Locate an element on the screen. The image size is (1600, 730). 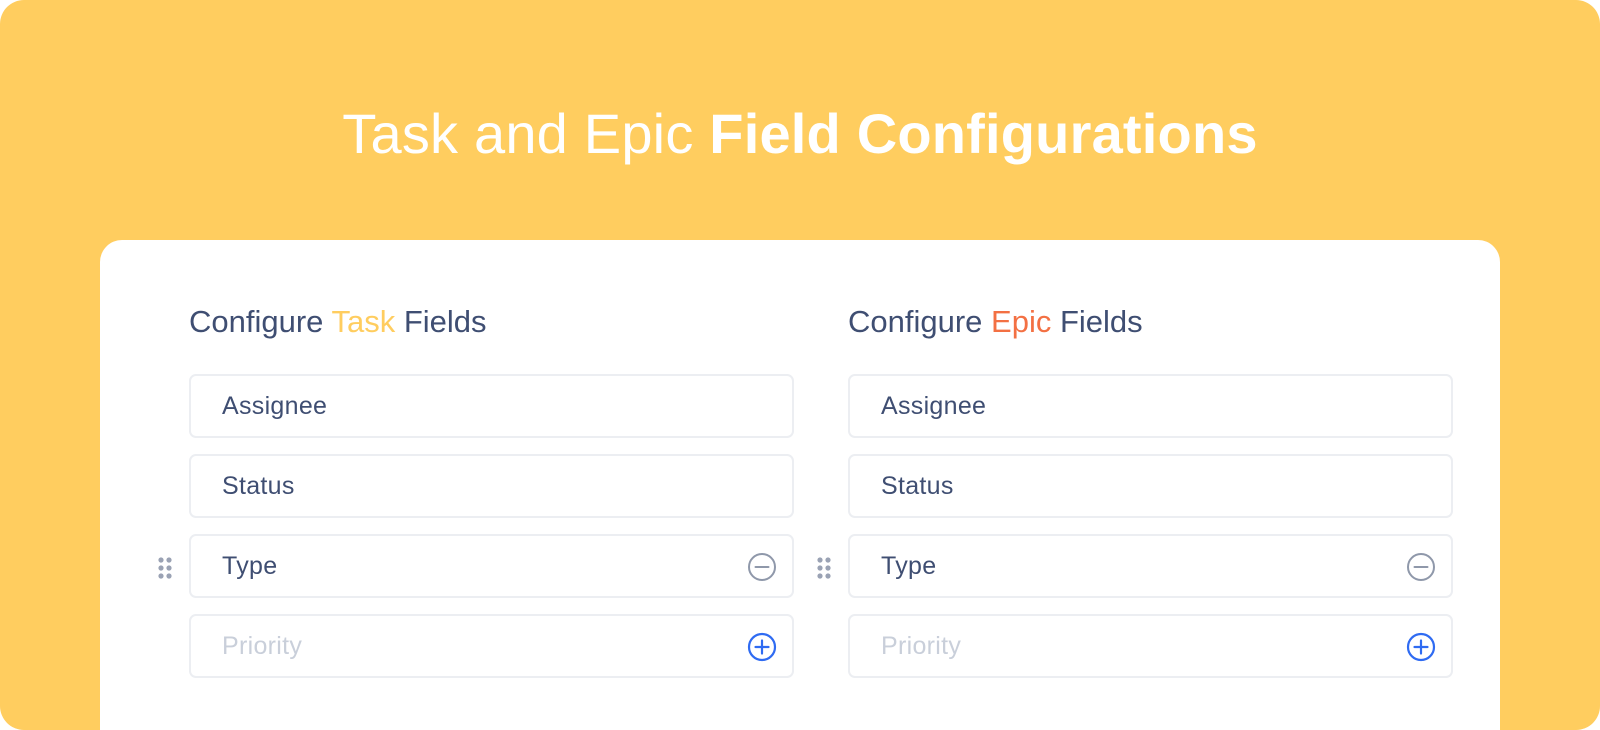
epic-field-status: Status is located at coordinates (1150, 486).